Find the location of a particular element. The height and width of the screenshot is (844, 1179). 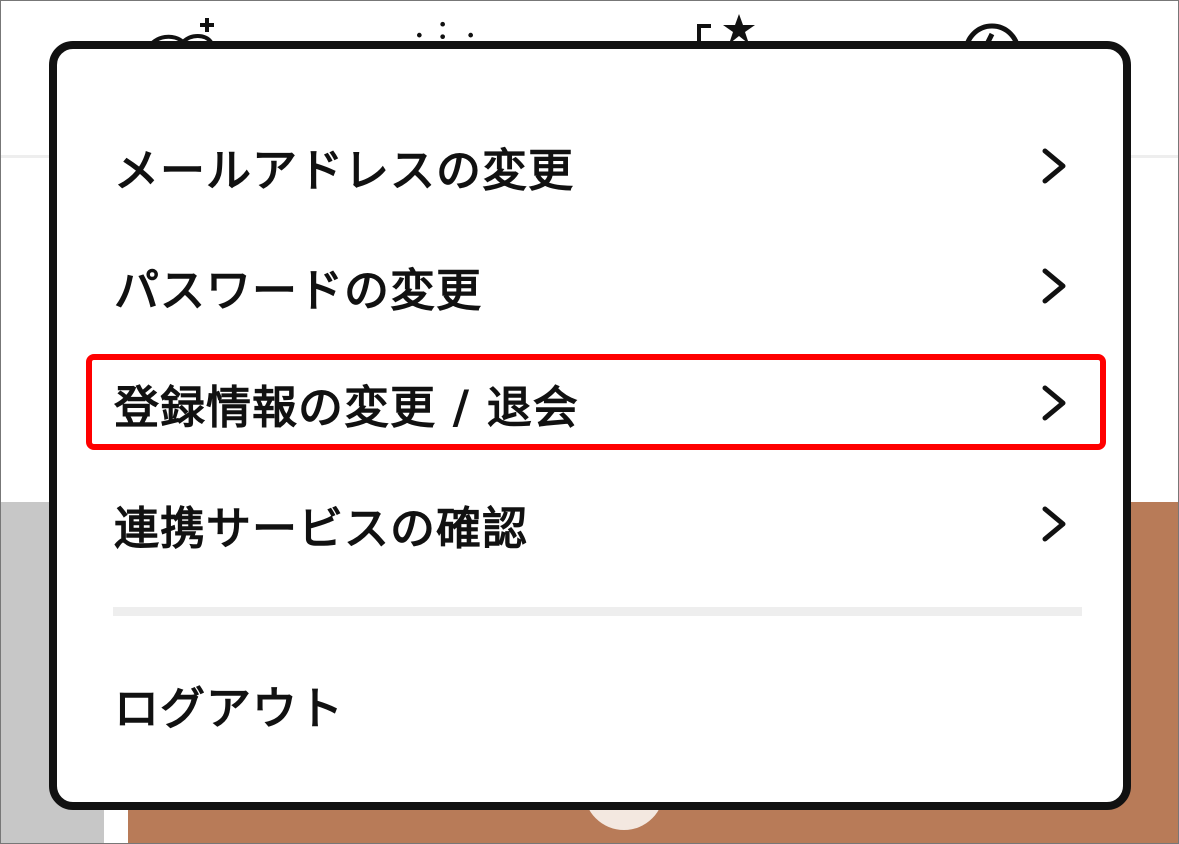

menu-item-change-registration-withdraw: 登録情報の変更 / 退会 is located at coordinates (592, 403).